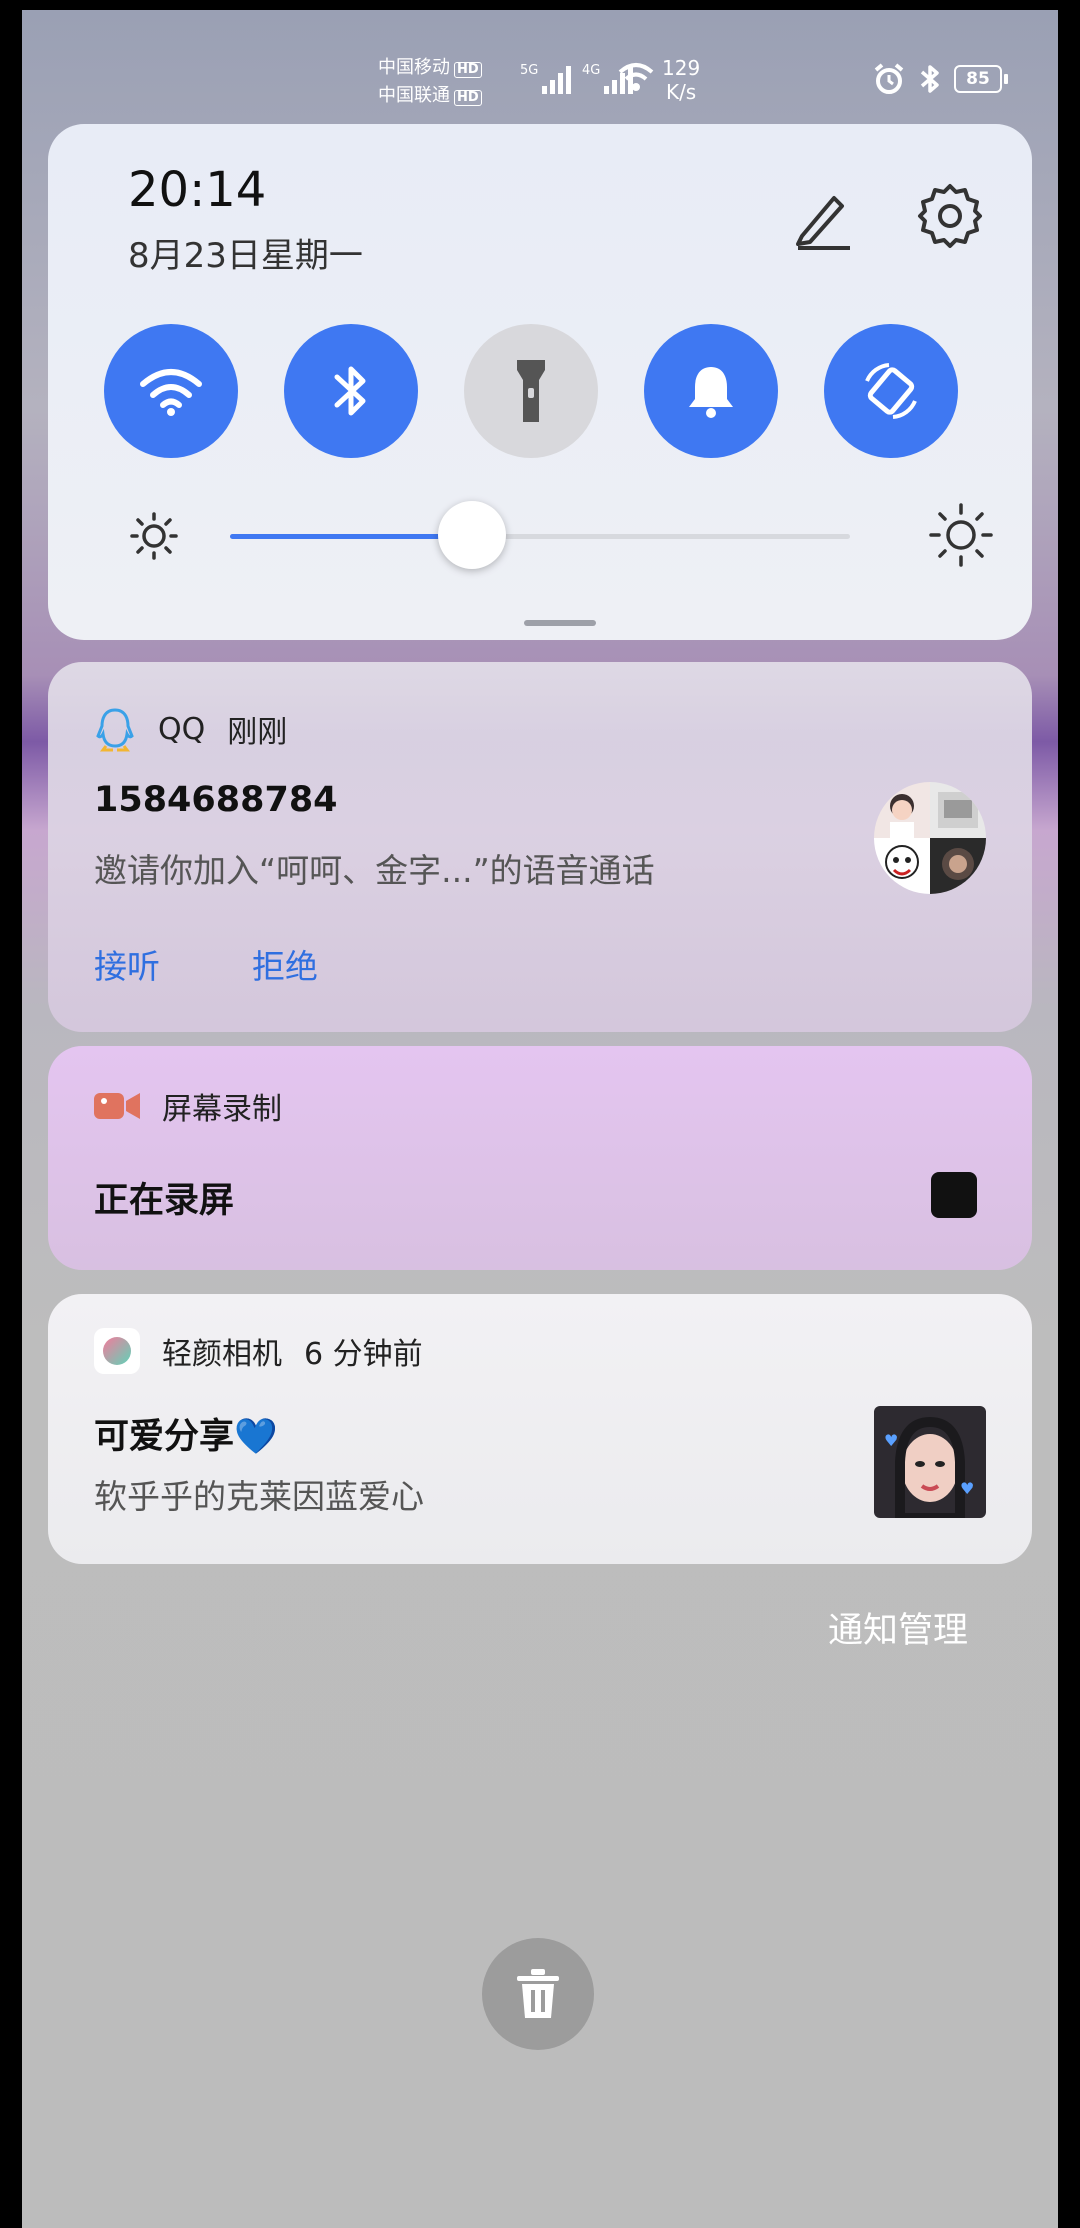 The width and height of the screenshot is (1080, 2228). What do you see at coordinates (930, 1462) in the screenshot?
I see `notification-thumbnail: ♥♥` at bounding box center [930, 1462].